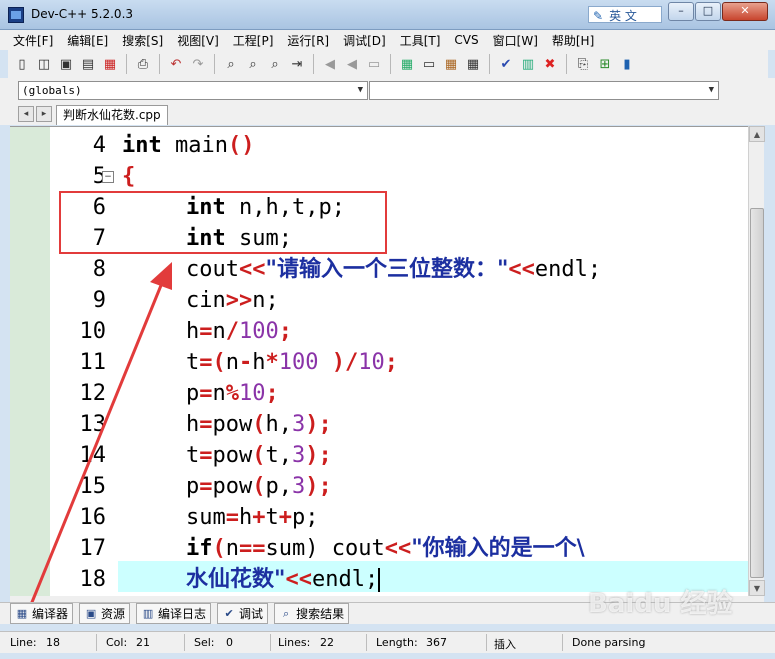 The image size is (775, 659). I want to click on line-number: 13, so click(93, 424).